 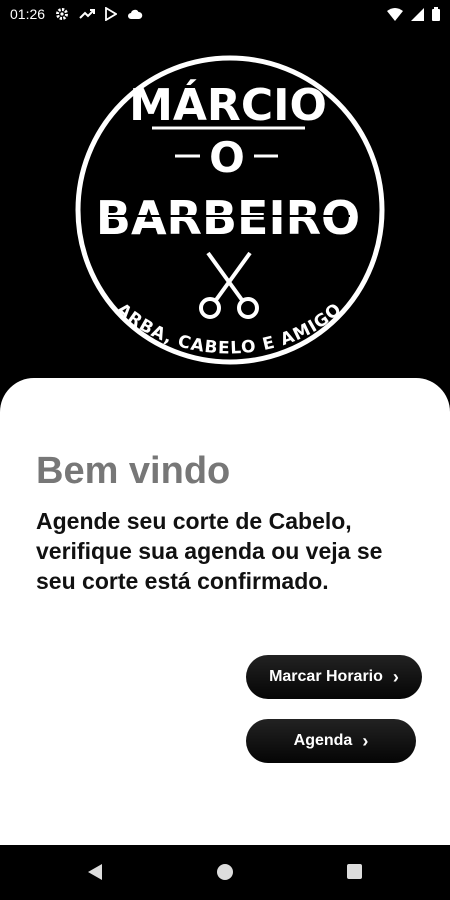 I want to click on agenda-button: Agenda ›, so click(x=331, y=741).